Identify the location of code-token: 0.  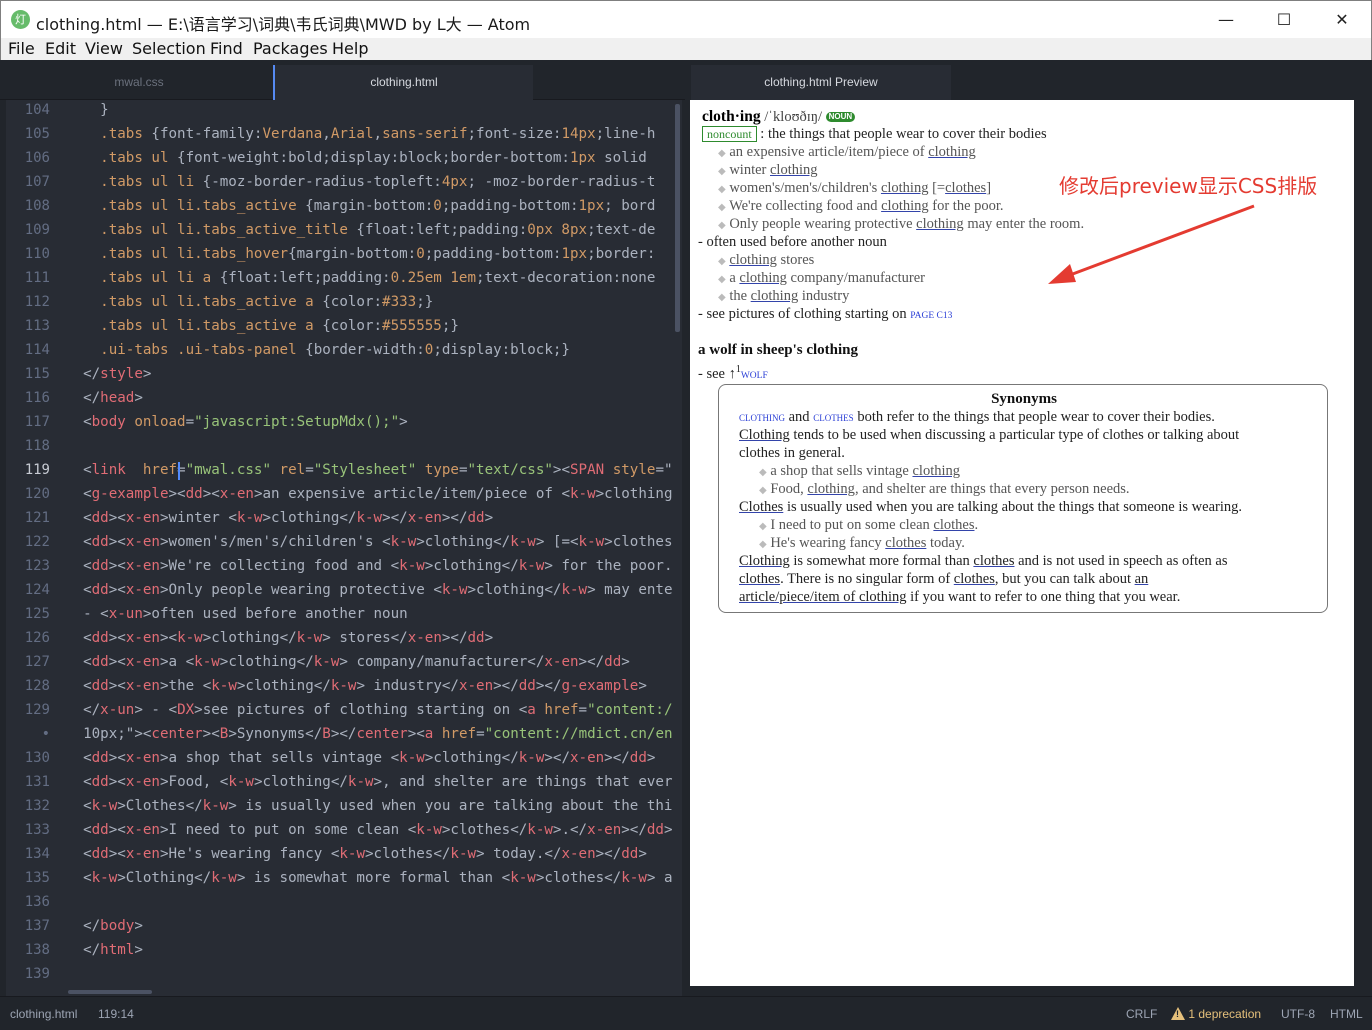
(420, 254).